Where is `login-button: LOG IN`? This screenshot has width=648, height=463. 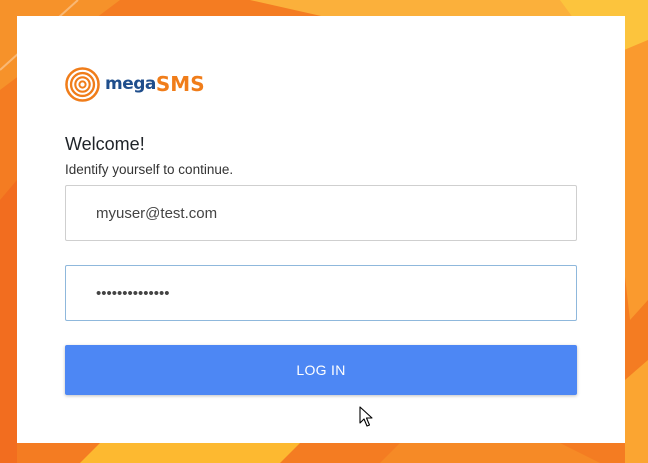
login-button: LOG IN is located at coordinates (321, 370).